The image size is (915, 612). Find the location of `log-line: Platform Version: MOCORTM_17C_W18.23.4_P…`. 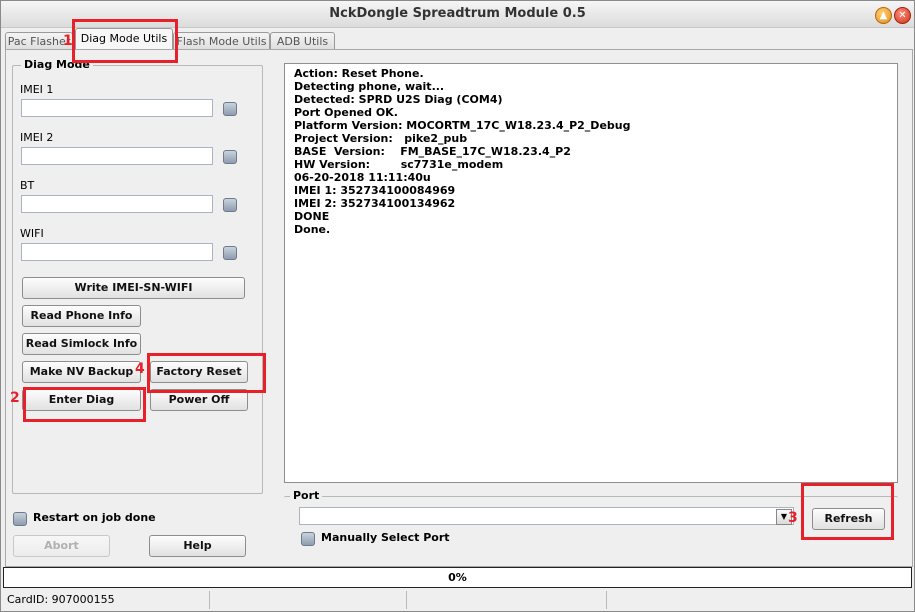

log-line: Platform Version: MOCORTM_17C_W18.23.4_P… is located at coordinates (462, 125).